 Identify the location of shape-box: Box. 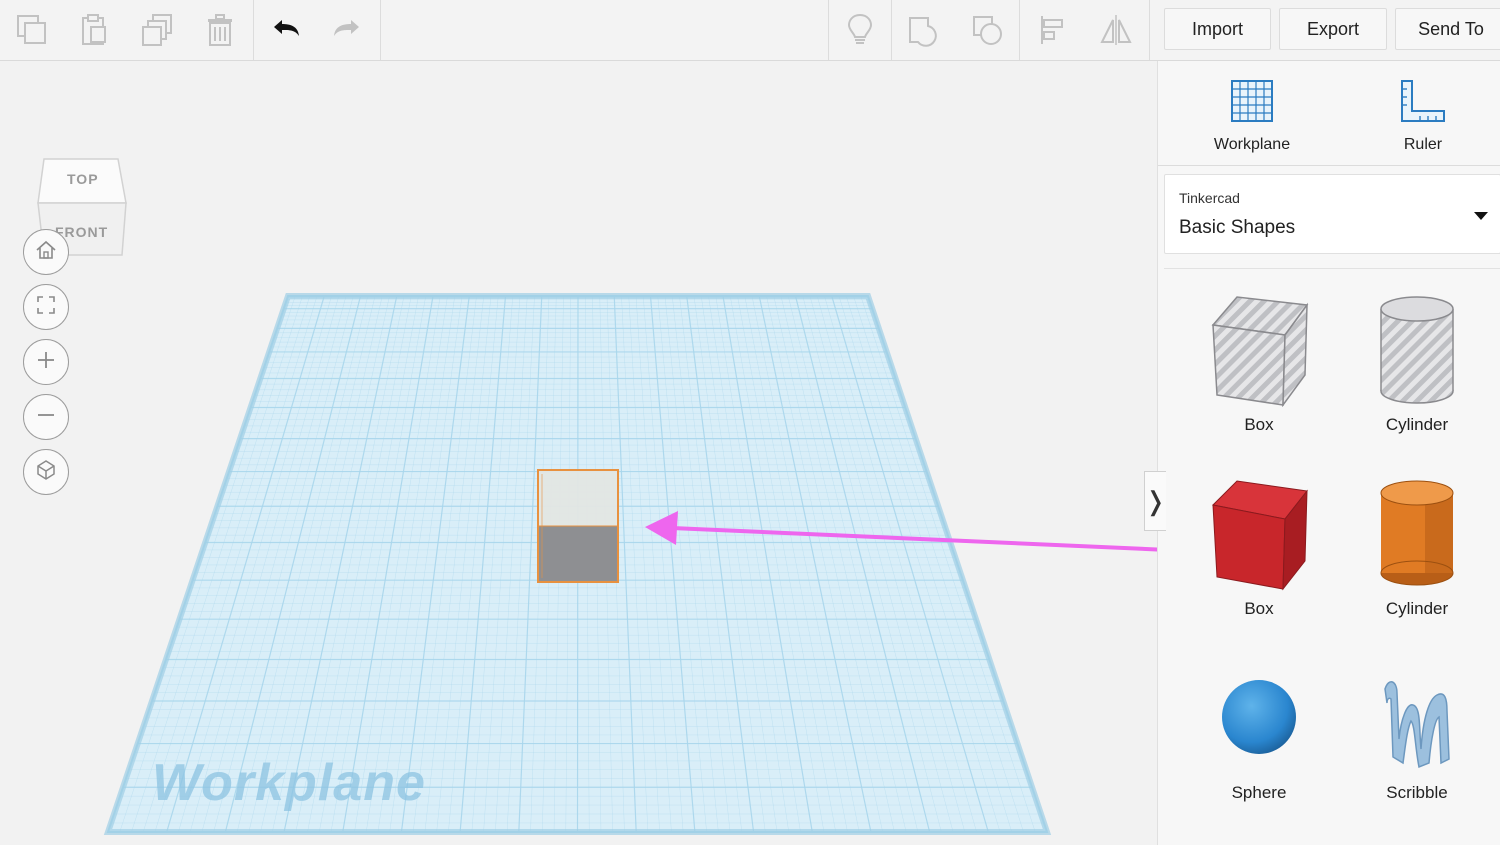
(1259, 560).